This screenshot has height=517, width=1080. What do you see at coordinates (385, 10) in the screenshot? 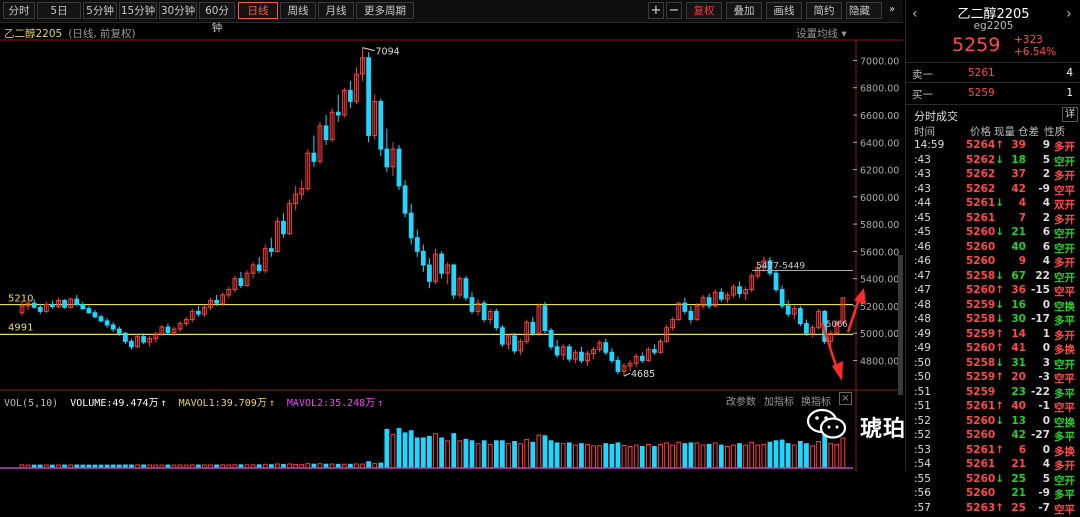
I see `period-btn-9: 更多周期` at bounding box center [385, 10].